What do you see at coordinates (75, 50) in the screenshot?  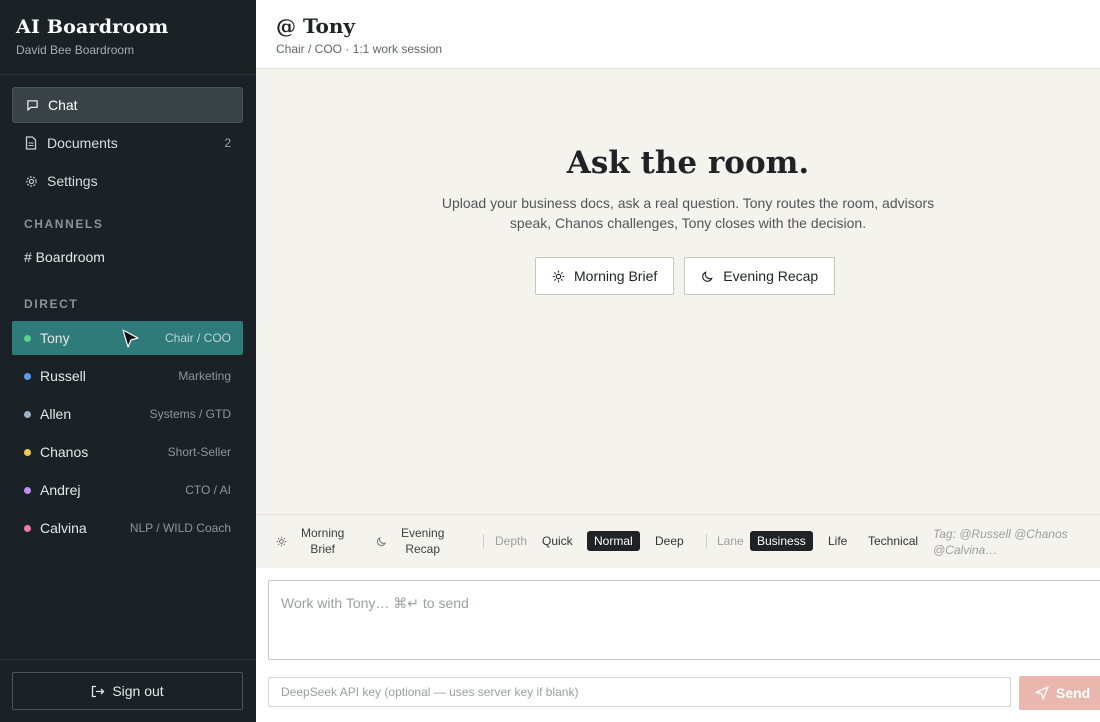 I see `app-subtitle: David Bee Boardroom` at bounding box center [75, 50].